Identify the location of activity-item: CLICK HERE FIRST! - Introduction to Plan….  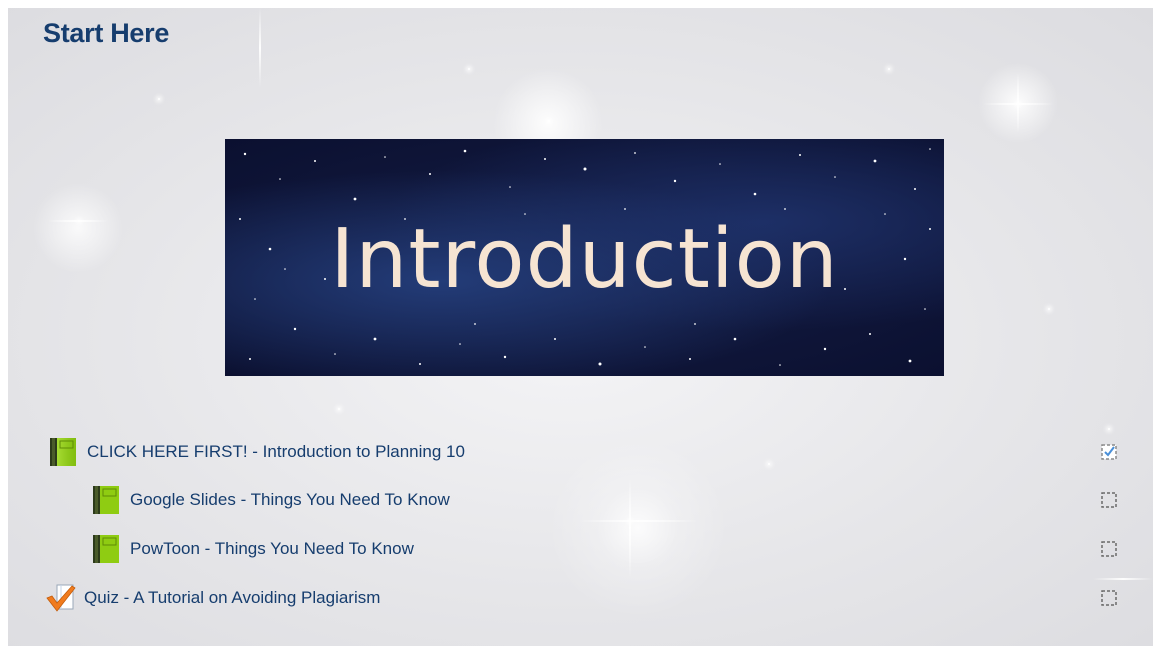
(256, 452).